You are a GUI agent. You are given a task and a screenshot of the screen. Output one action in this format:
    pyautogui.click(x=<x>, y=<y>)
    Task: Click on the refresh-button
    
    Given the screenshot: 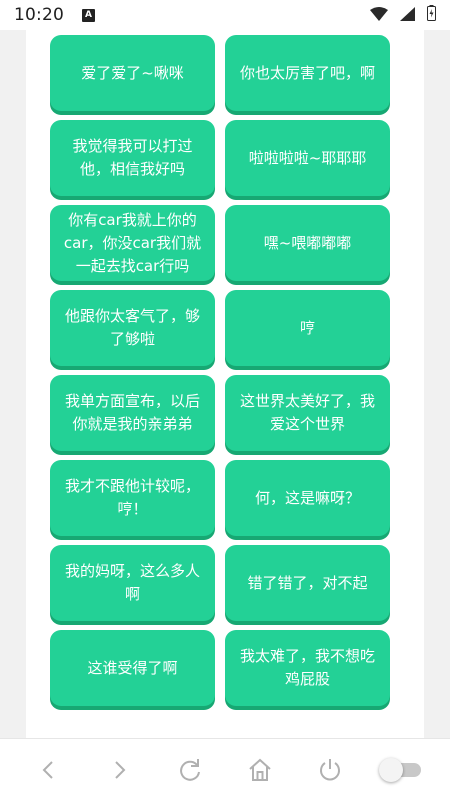 What is the action you would take?
    pyautogui.click(x=190, y=770)
    